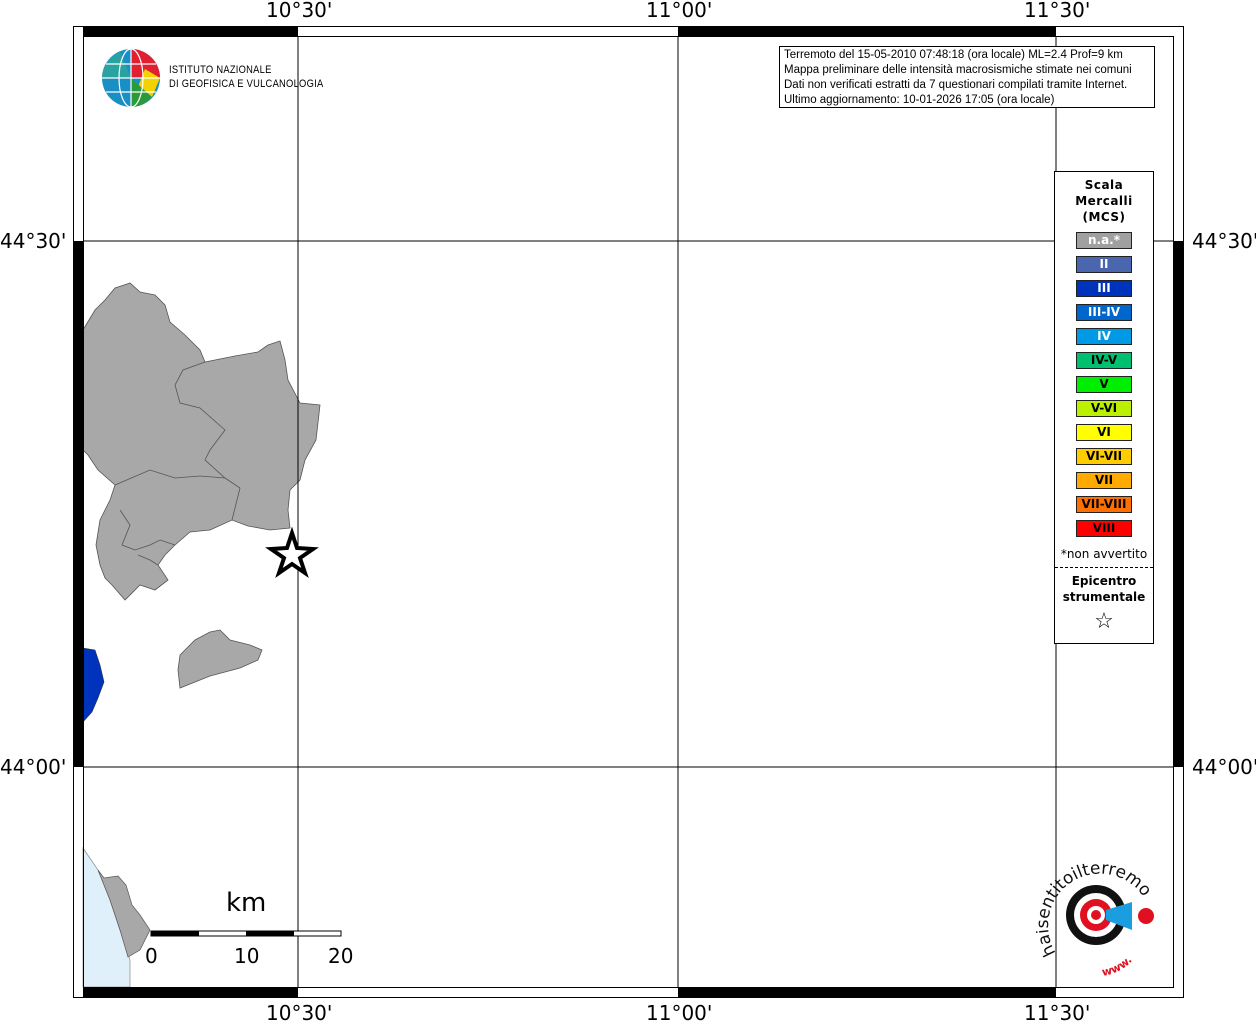 The height and width of the screenshot is (1024, 1256). I want to click on legend-divider, so click(1104, 567).